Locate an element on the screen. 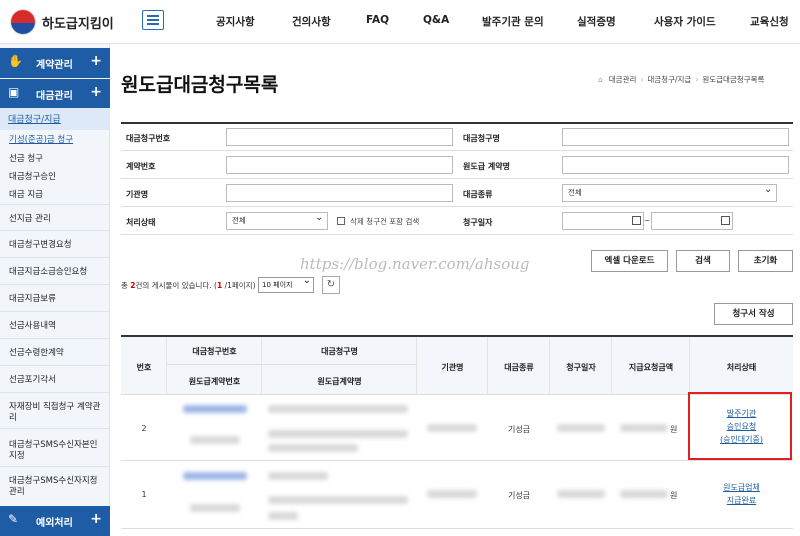 This screenshot has width=800, height=536. th-contract-no: 원도급계약번호 is located at coordinates (214, 381).